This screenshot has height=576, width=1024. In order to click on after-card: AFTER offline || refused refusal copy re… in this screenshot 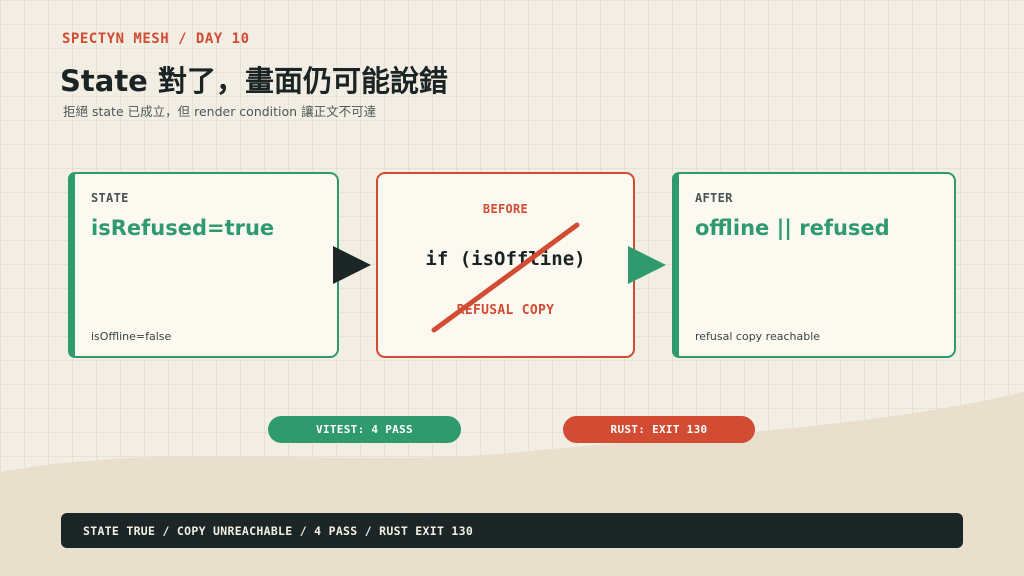, I will do `click(814, 265)`.